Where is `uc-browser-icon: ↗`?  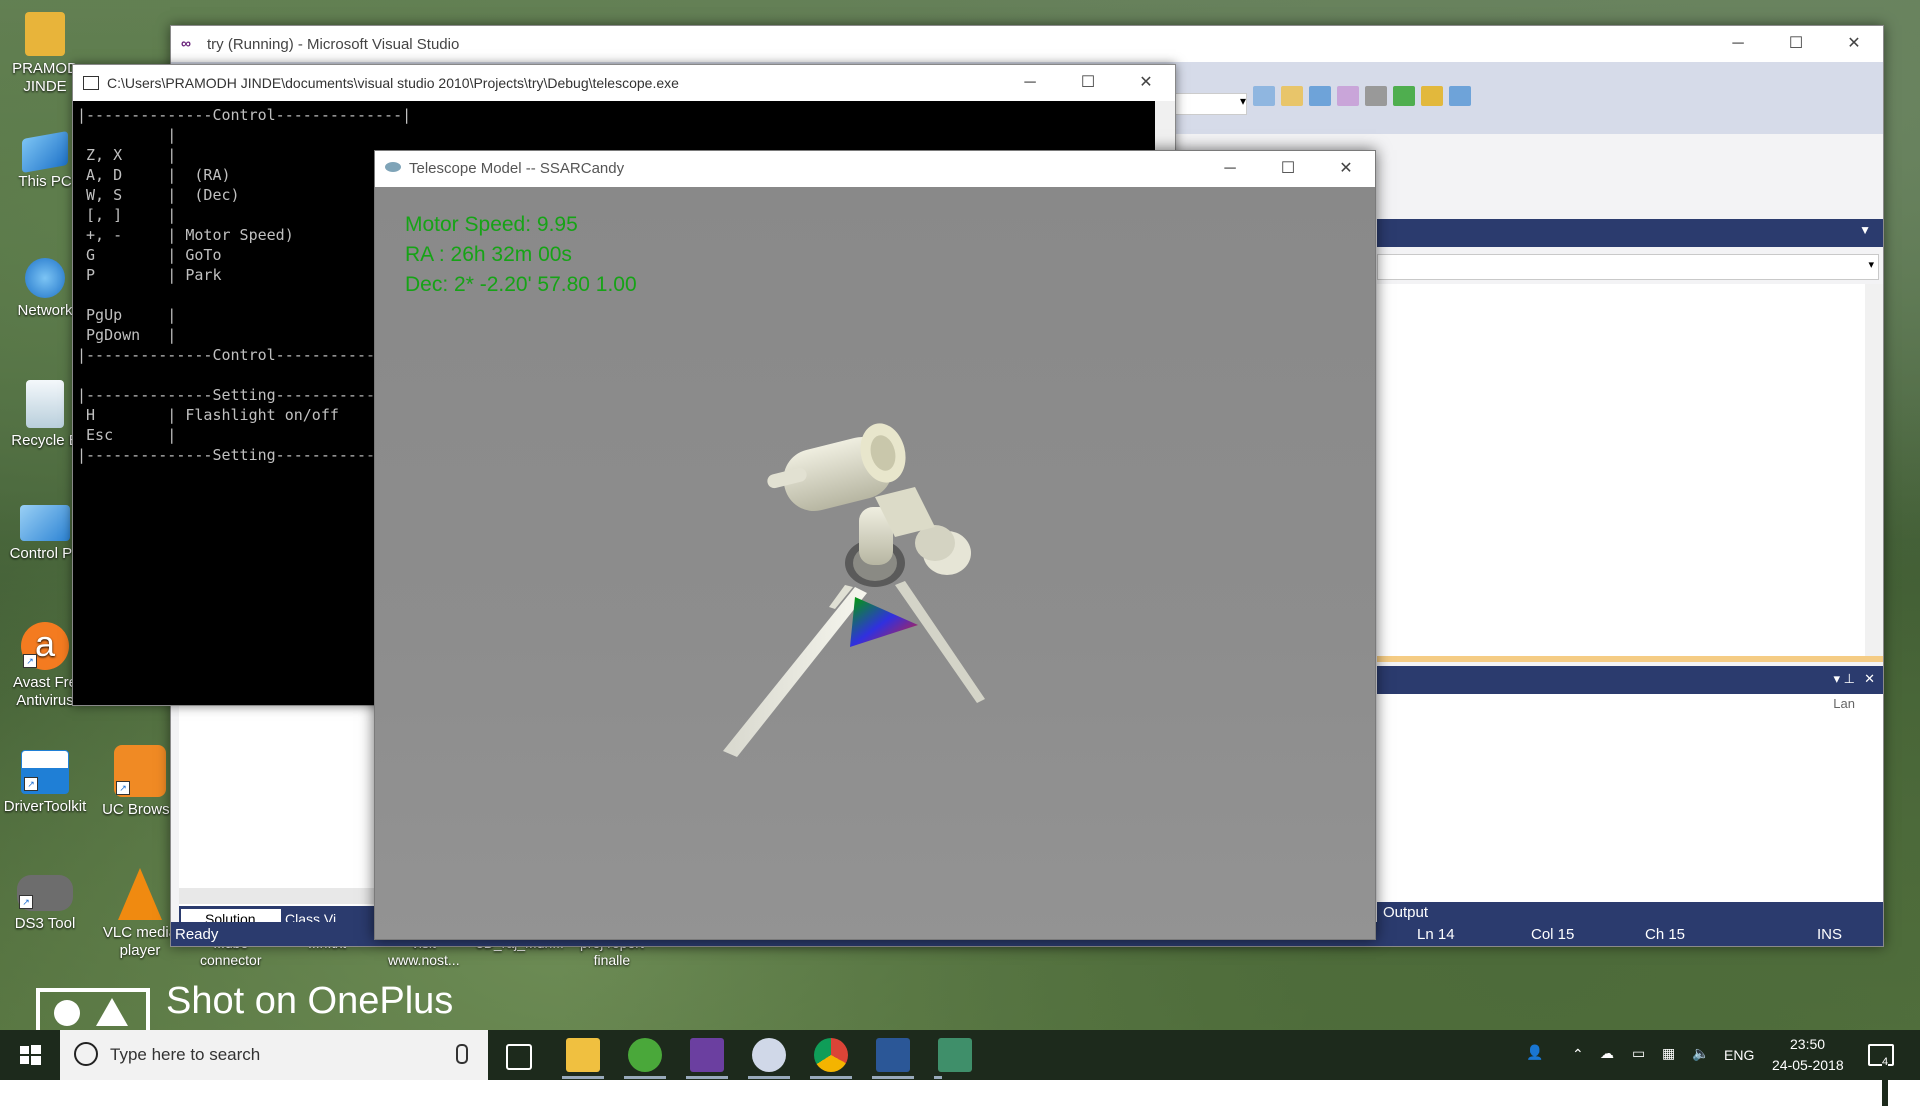
uc-browser-icon: ↗ is located at coordinates (140, 771).